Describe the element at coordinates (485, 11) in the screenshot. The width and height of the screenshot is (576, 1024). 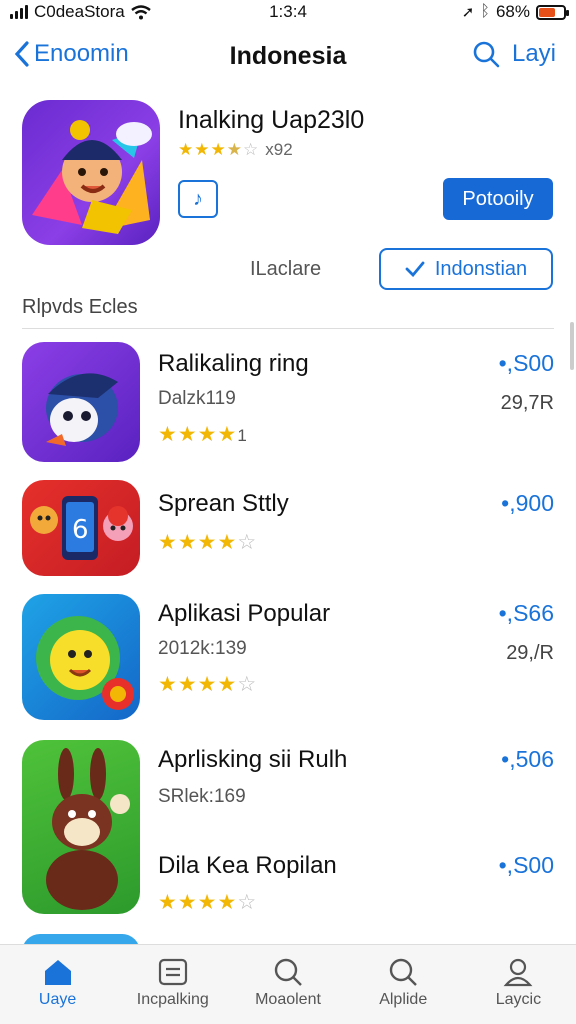
I see `bluetooth-icon: ᛒ` at that location.